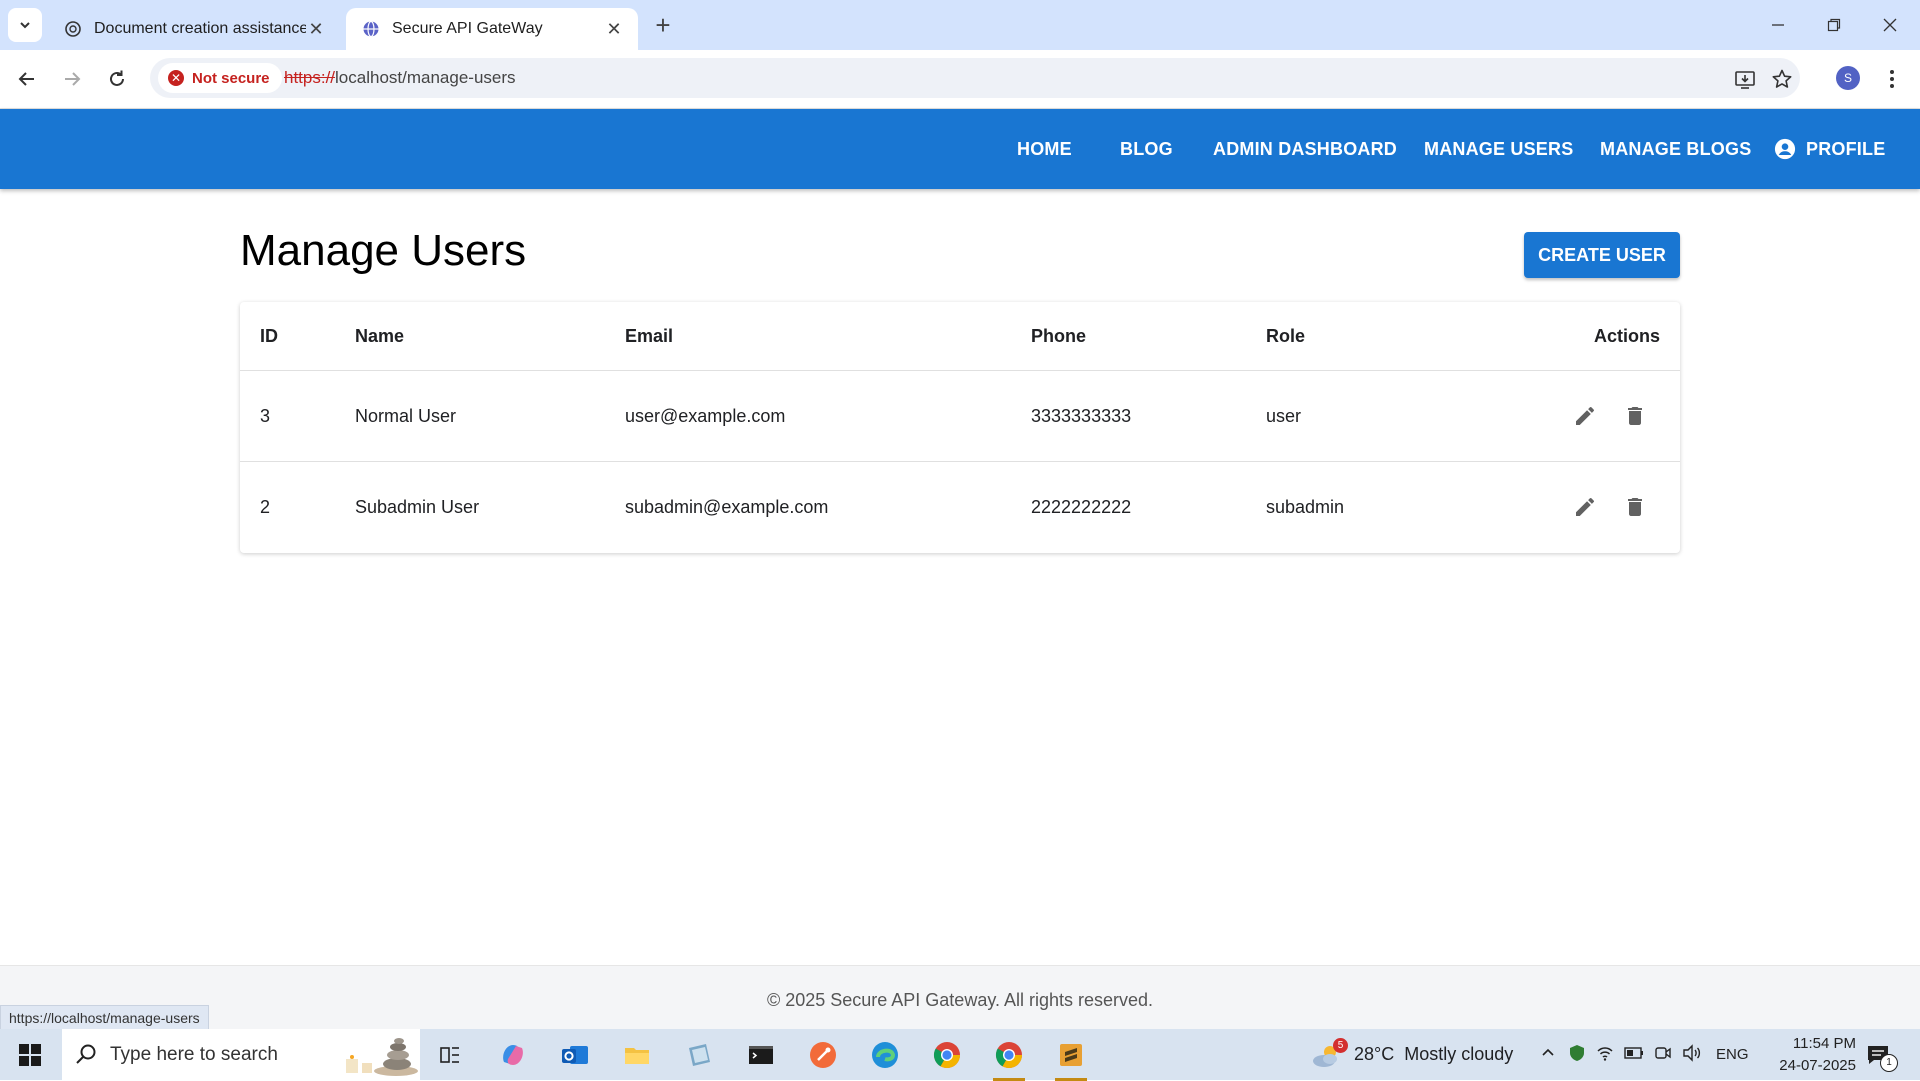 The width and height of the screenshot is (1920, 1081). Describe the element at coordinates (310, 77) in the screenshot. I see `url-scheme: https://` at that location.